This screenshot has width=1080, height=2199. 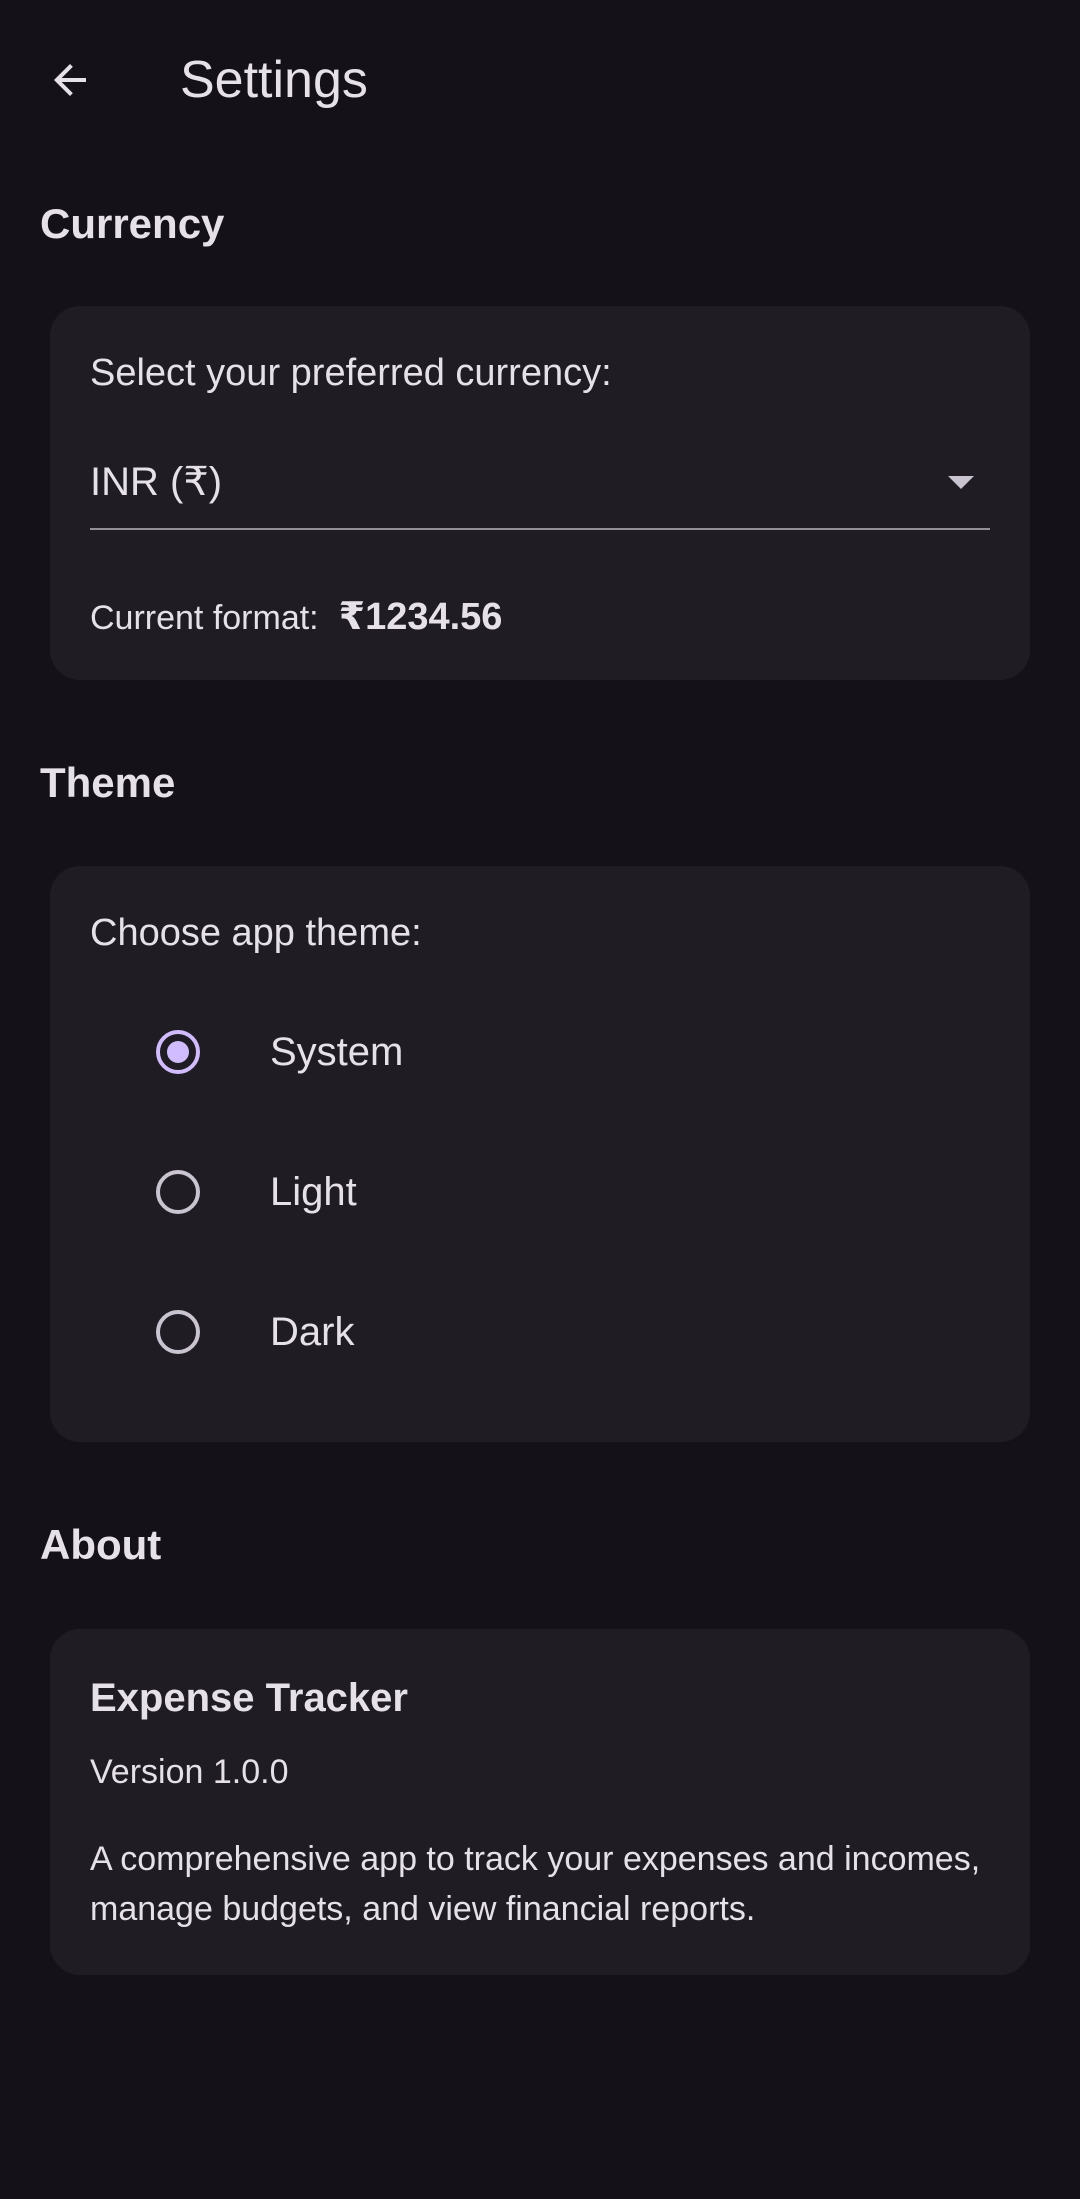 I want to click on radio-selected-icon, so click(x=178, y=1052).